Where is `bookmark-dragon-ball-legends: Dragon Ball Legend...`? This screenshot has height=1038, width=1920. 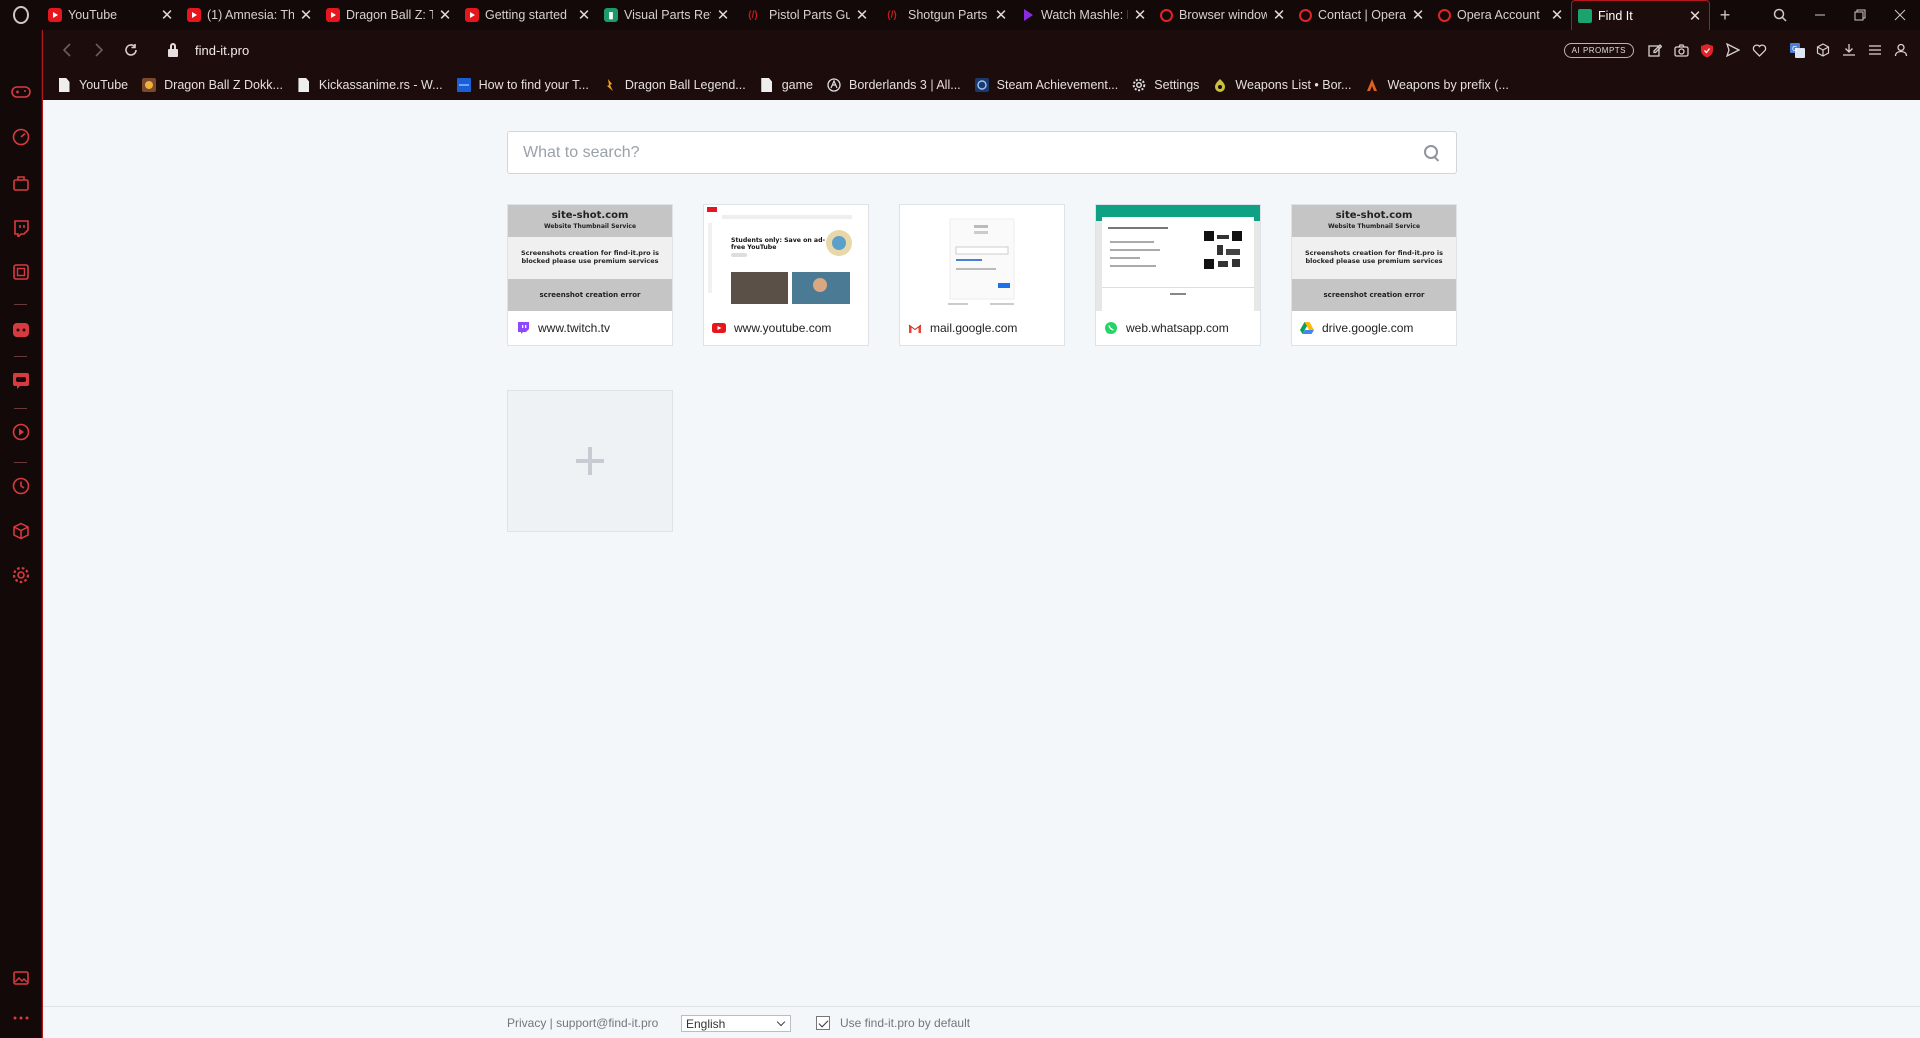 bookmark-dragon-ball-legends: Dragon Ball Legend... is located at coordinates (674, 85).